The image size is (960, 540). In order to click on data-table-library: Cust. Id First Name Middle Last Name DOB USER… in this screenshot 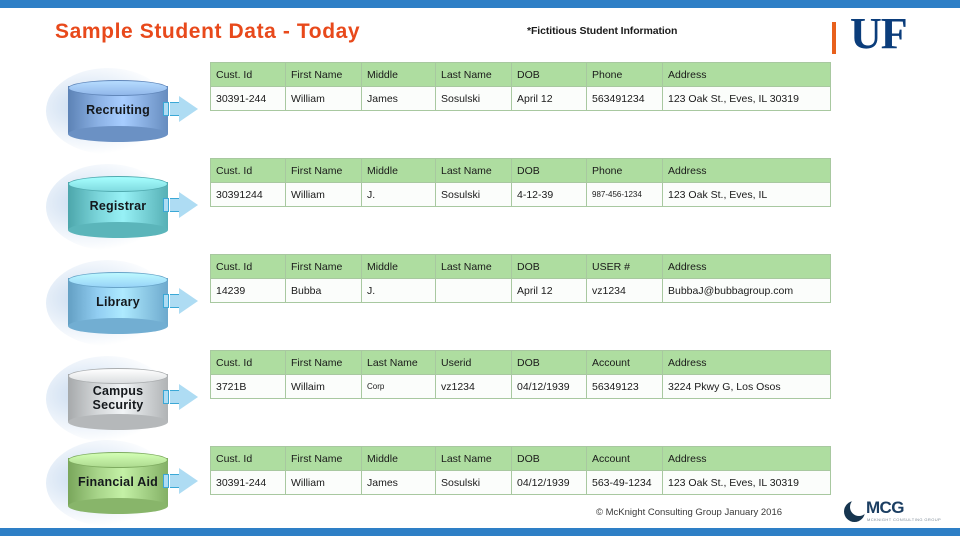, I will do `click(520, 278)`.